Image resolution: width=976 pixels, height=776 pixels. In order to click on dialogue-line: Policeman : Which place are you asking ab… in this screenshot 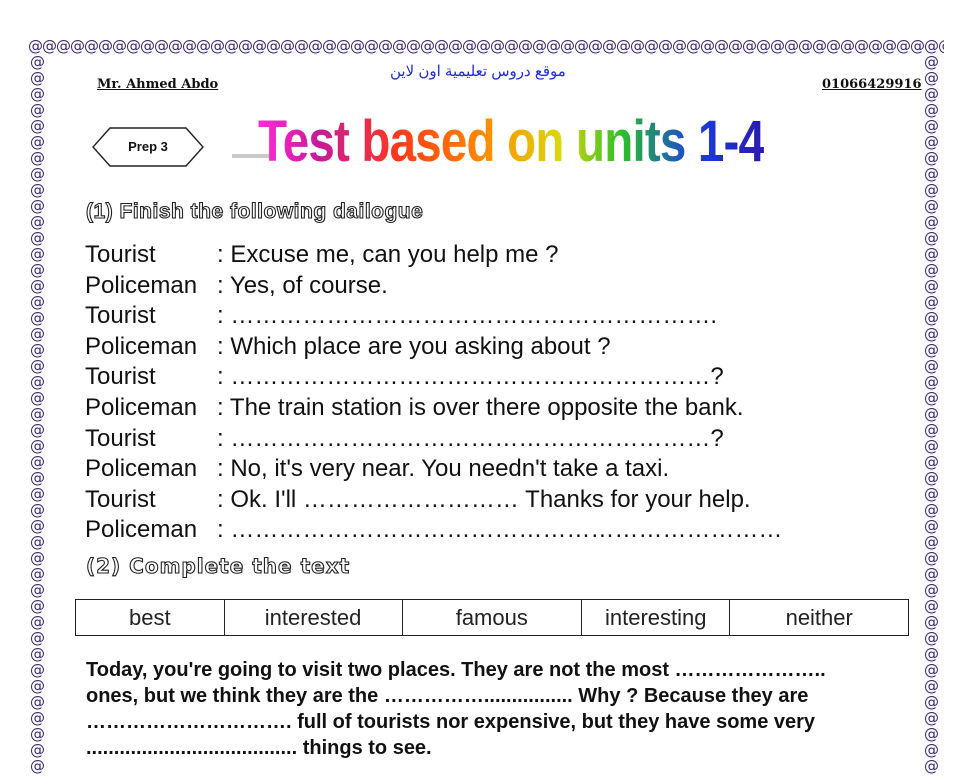, I will do `click(433, 347)`.